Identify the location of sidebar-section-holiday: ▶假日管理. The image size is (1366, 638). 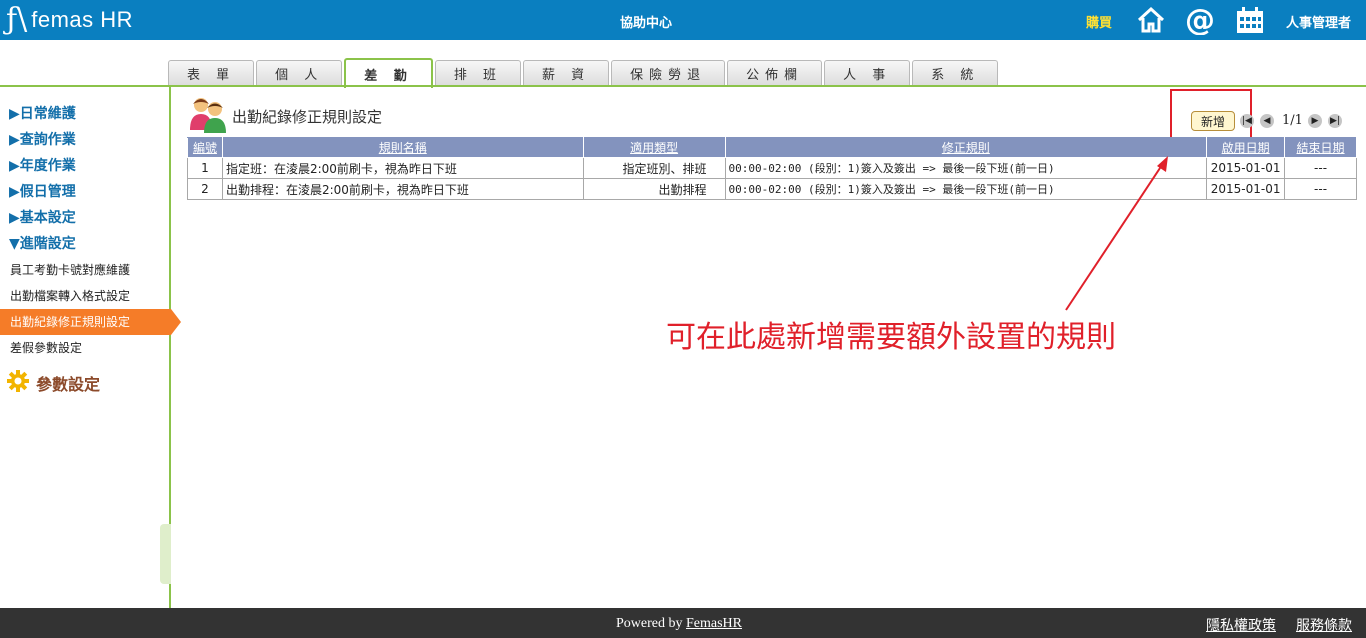
(89, 192).